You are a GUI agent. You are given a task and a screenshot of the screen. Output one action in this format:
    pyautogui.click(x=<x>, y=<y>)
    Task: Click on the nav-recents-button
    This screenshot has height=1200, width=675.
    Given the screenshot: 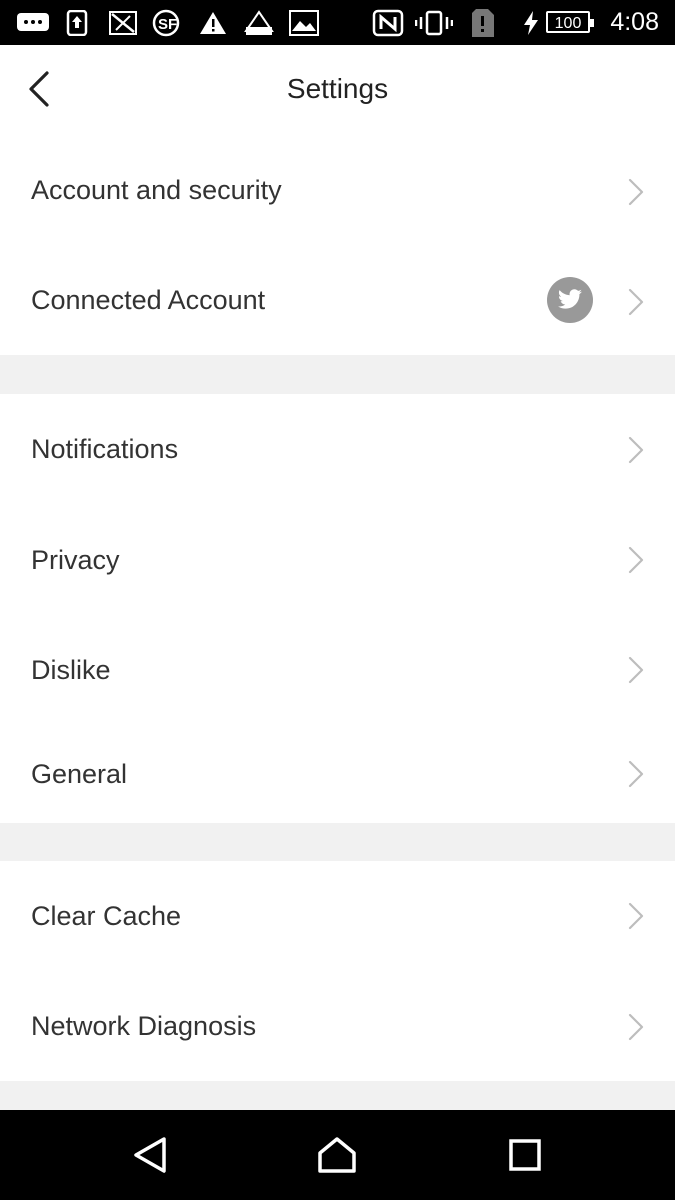 What is the action you would take?
    pyautogui.click(x=525, y=1157)
    